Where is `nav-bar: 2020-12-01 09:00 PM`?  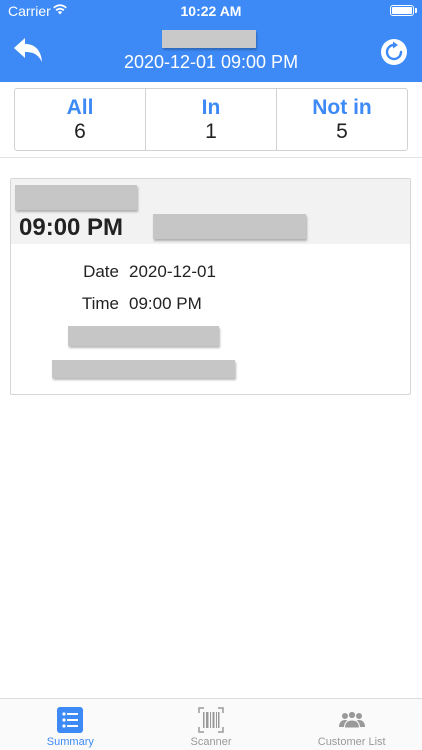
nav-bar: 2020-12-01 09:00 PM is located at coordinates (211, 52).